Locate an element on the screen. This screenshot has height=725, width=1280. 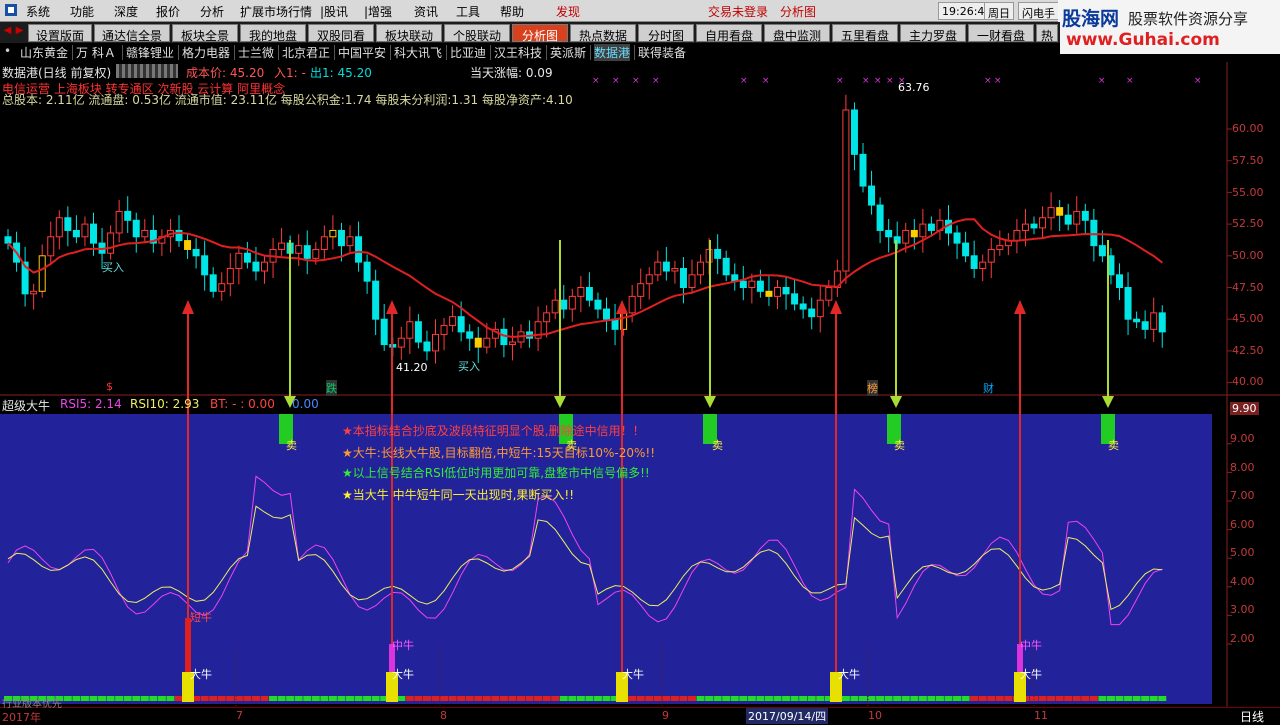
menu-tools: 工具 is located at coordinates (468, 11).